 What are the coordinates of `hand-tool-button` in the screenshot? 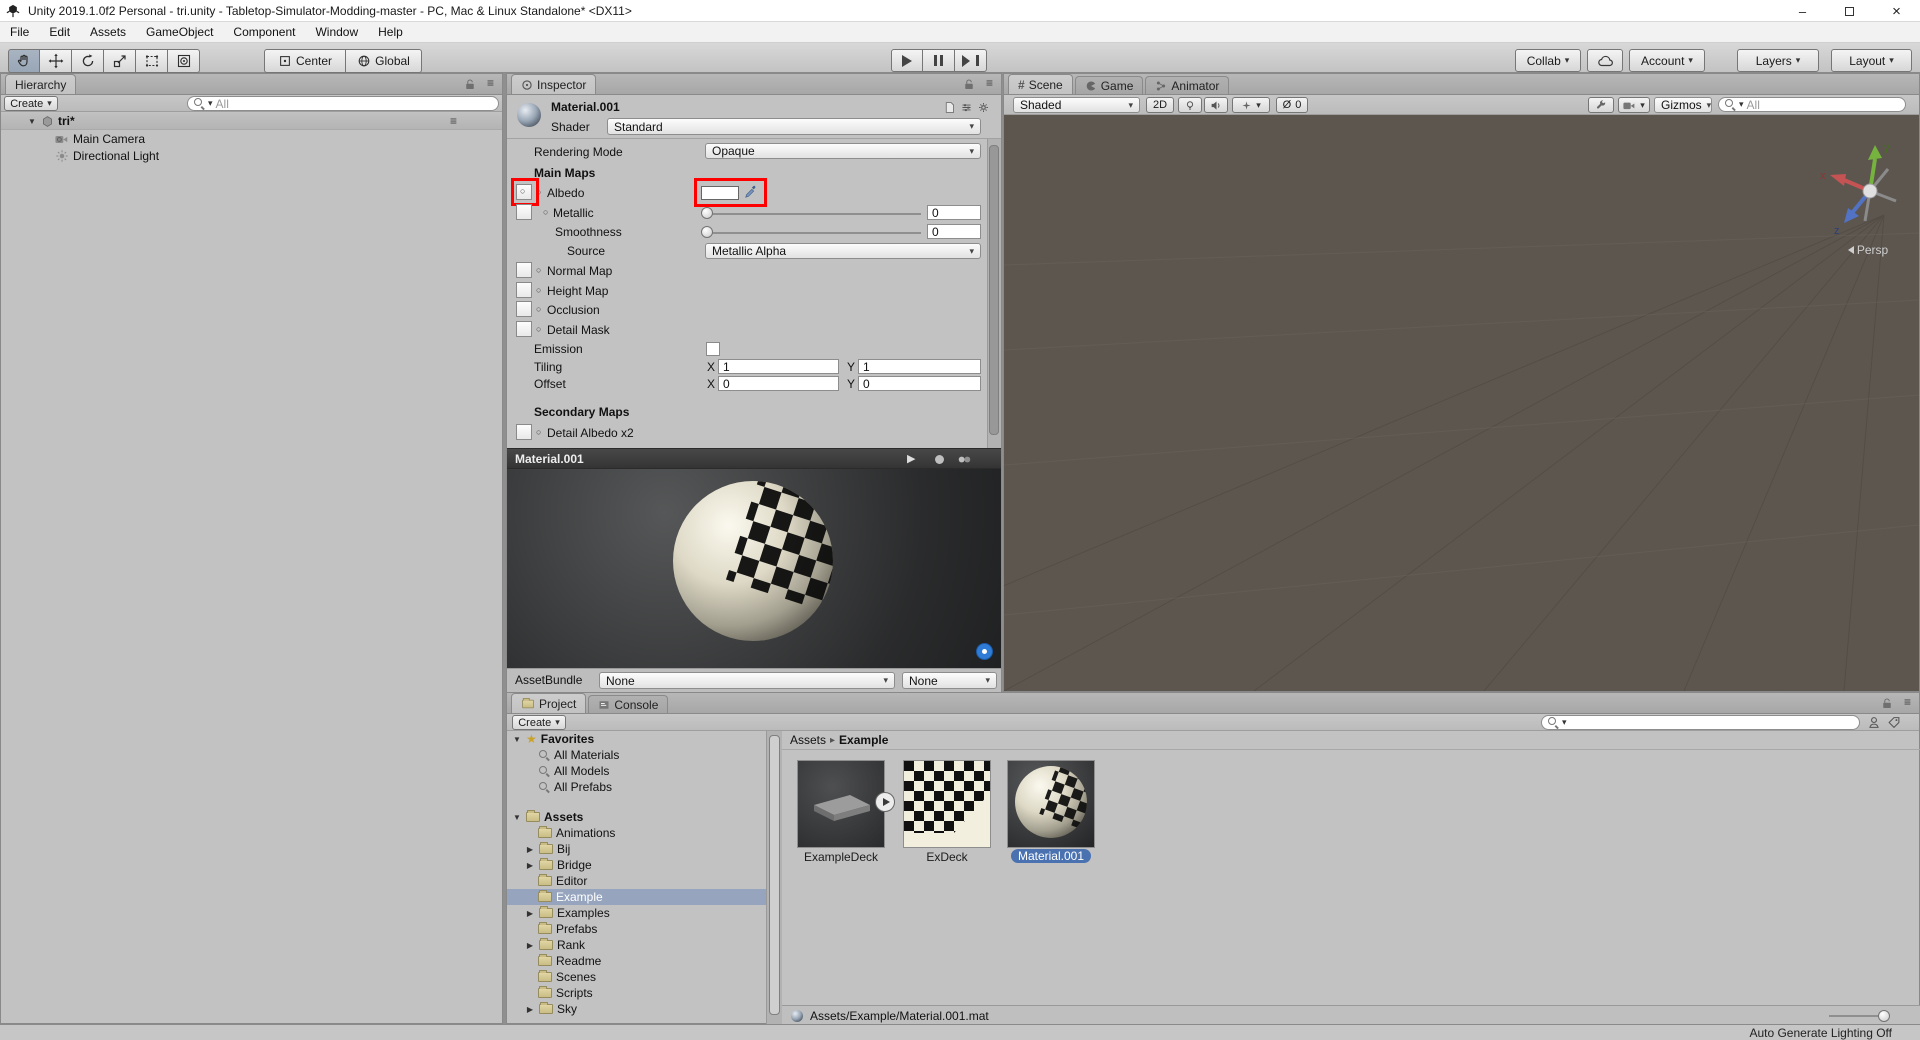 It's located at (24, 61).